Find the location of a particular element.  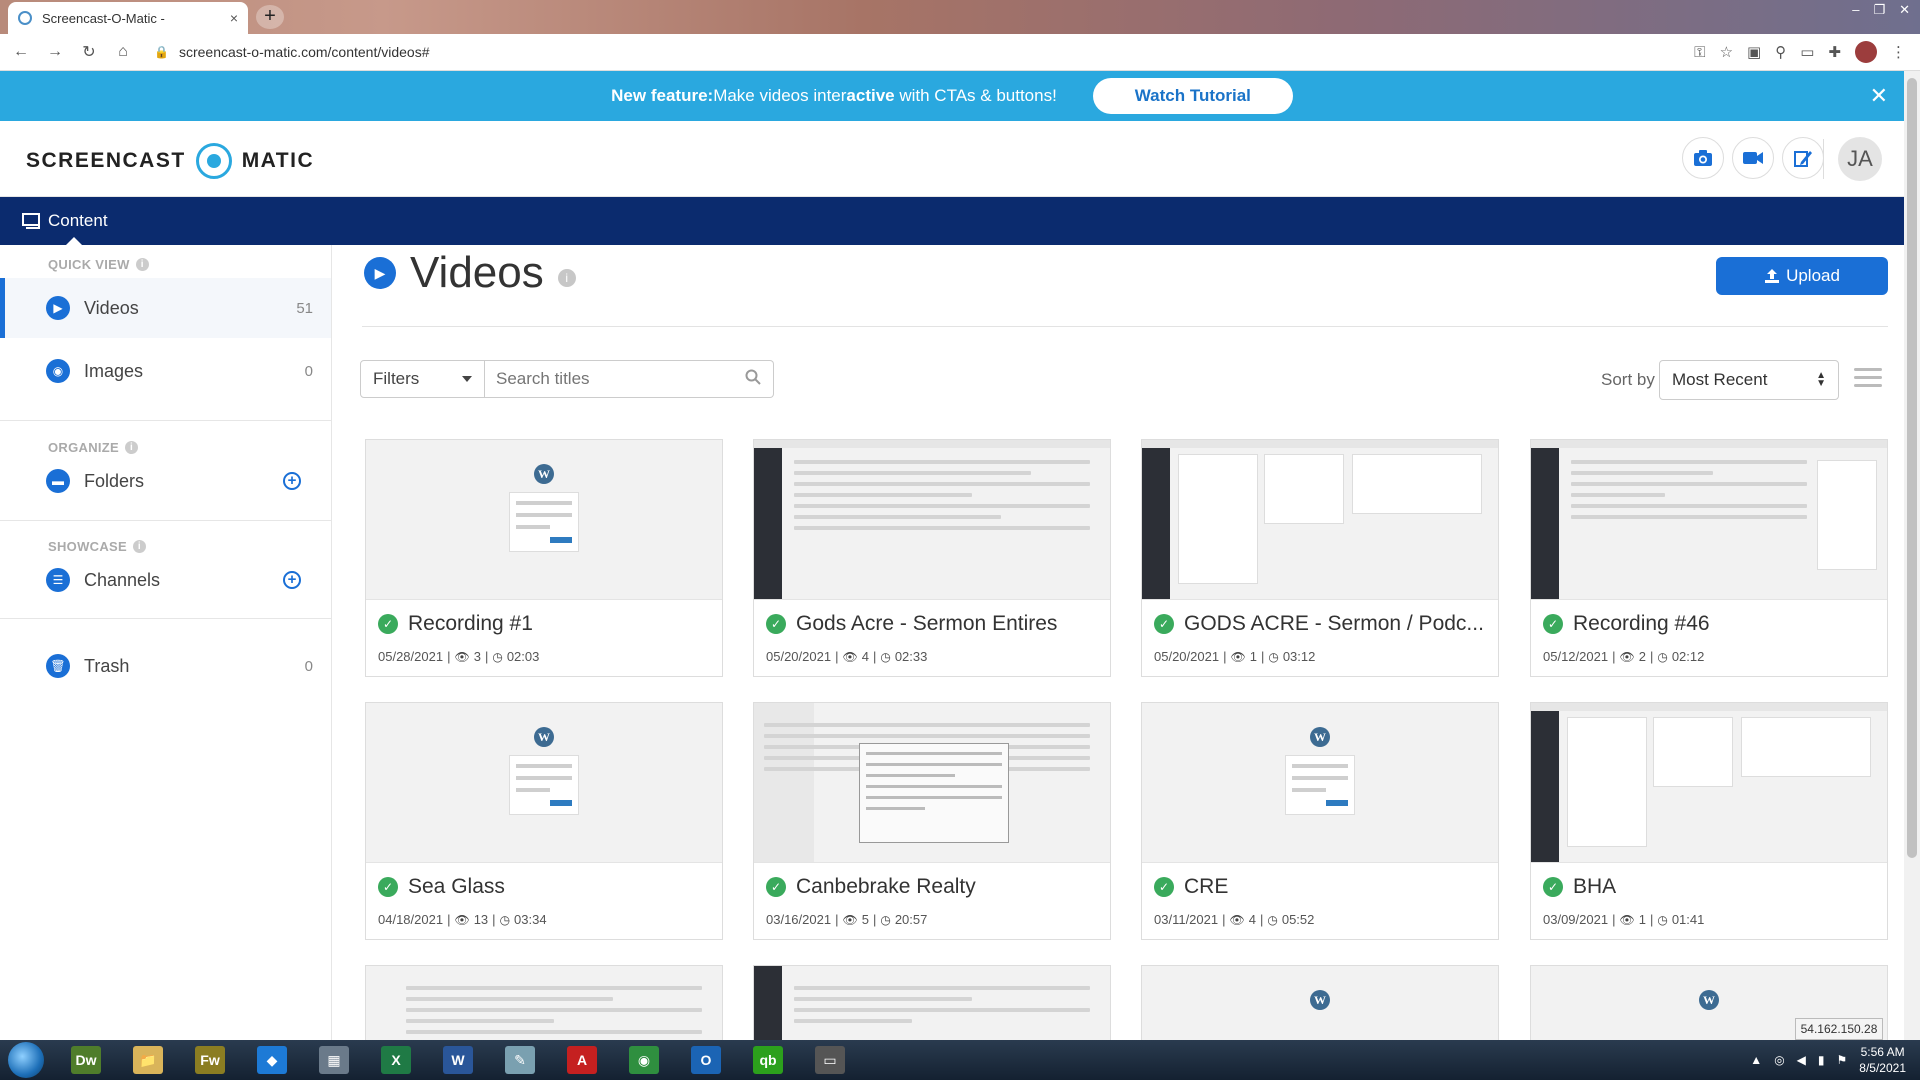

home-icon: ⌂ is located at coordinates (123, 52).